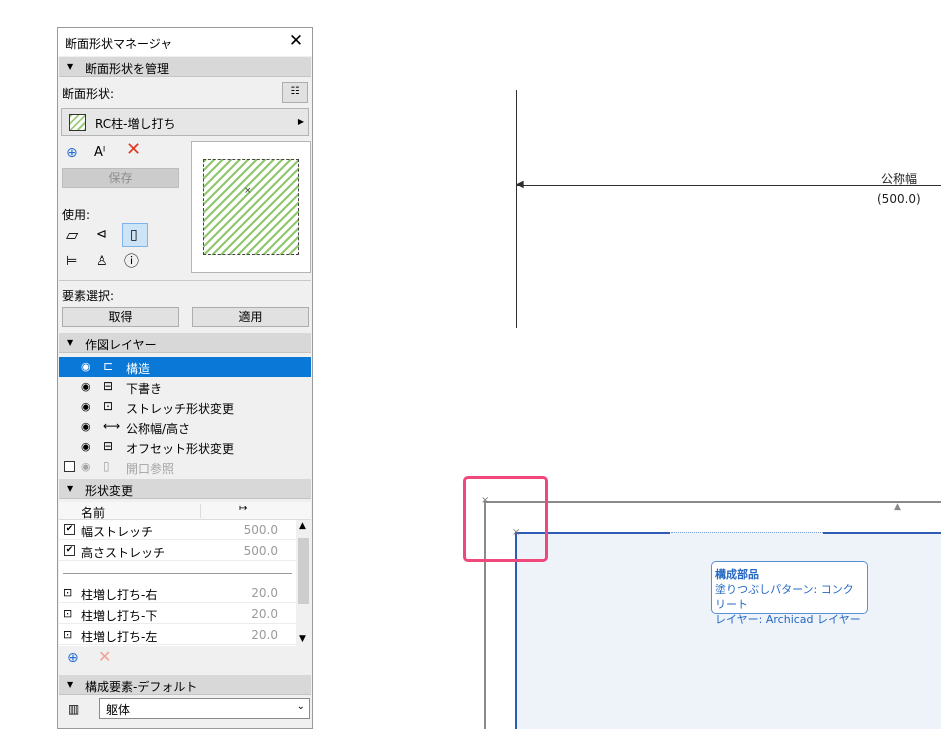 The height and width of the screenshot is (729, 941). I want to click on column-usage-icon: ▯, so click(134, 235).